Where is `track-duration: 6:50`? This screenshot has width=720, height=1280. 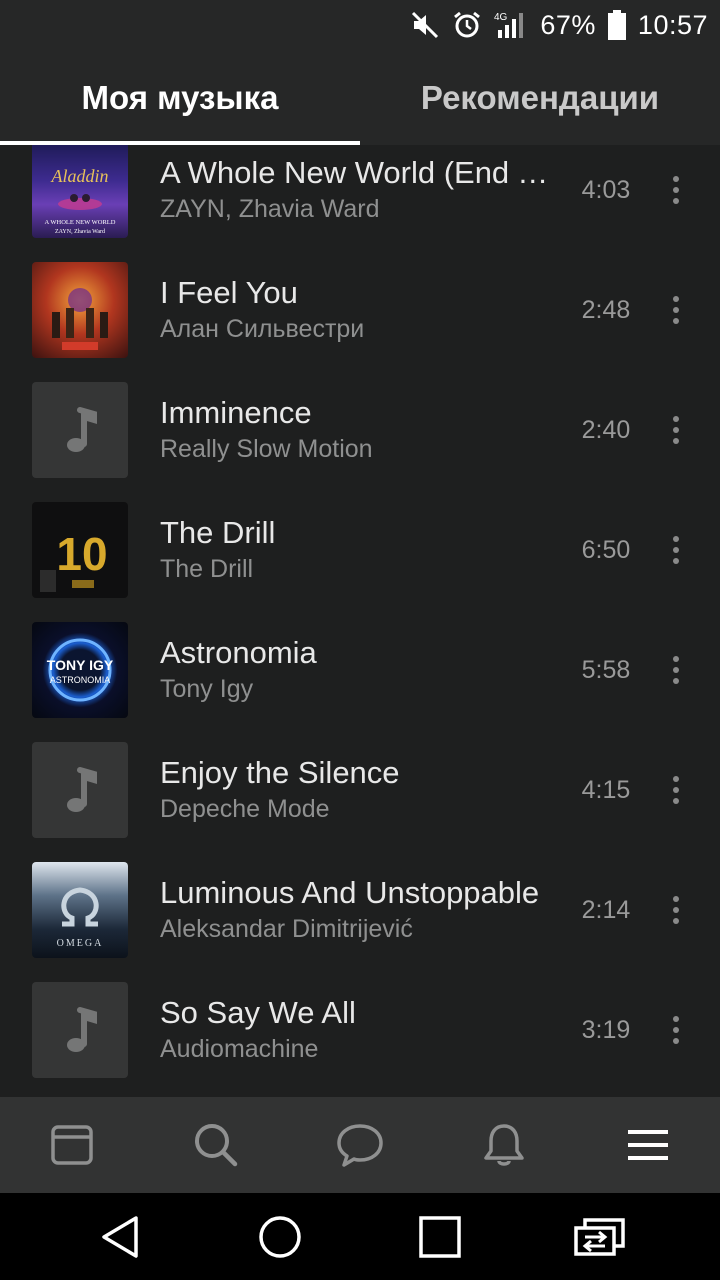 track-duration: 6:50 is located at coordinates (606, 549).